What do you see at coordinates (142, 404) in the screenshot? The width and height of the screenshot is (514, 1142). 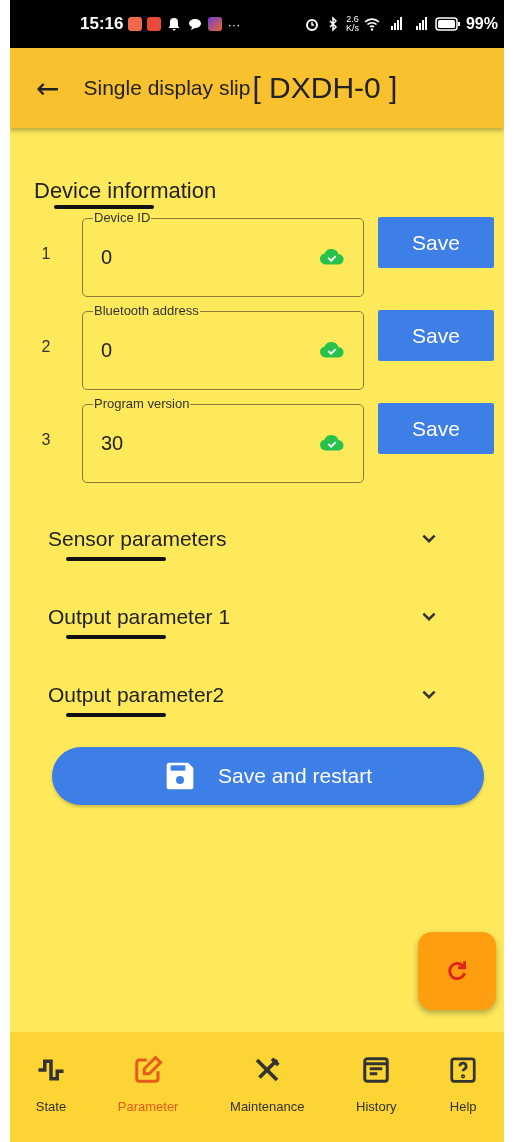 I see `field-label: Program version` at bounding box center [142, 404].